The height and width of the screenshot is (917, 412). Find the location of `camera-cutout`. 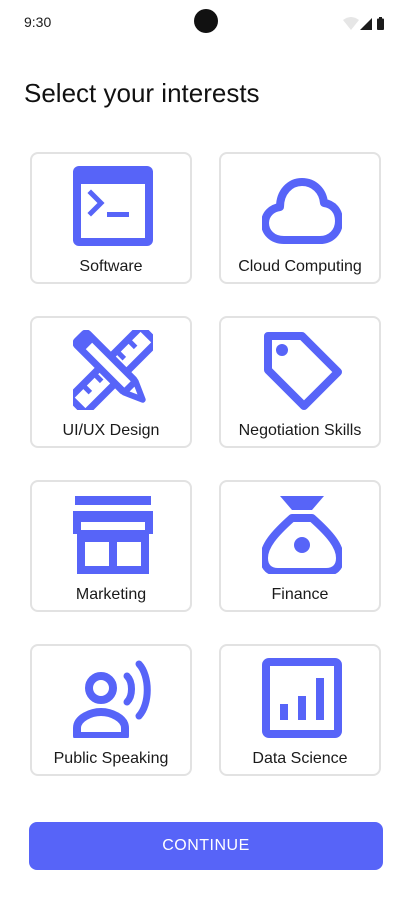

camera-cutout is located at coordinates (206, 21).